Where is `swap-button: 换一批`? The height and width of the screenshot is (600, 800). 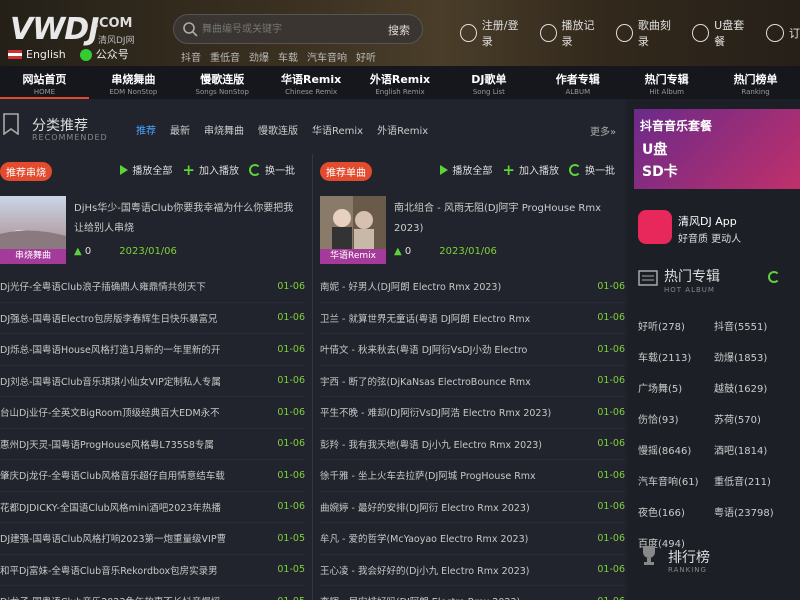
swap-button: 换一批 is located at coordinates (592, 169).